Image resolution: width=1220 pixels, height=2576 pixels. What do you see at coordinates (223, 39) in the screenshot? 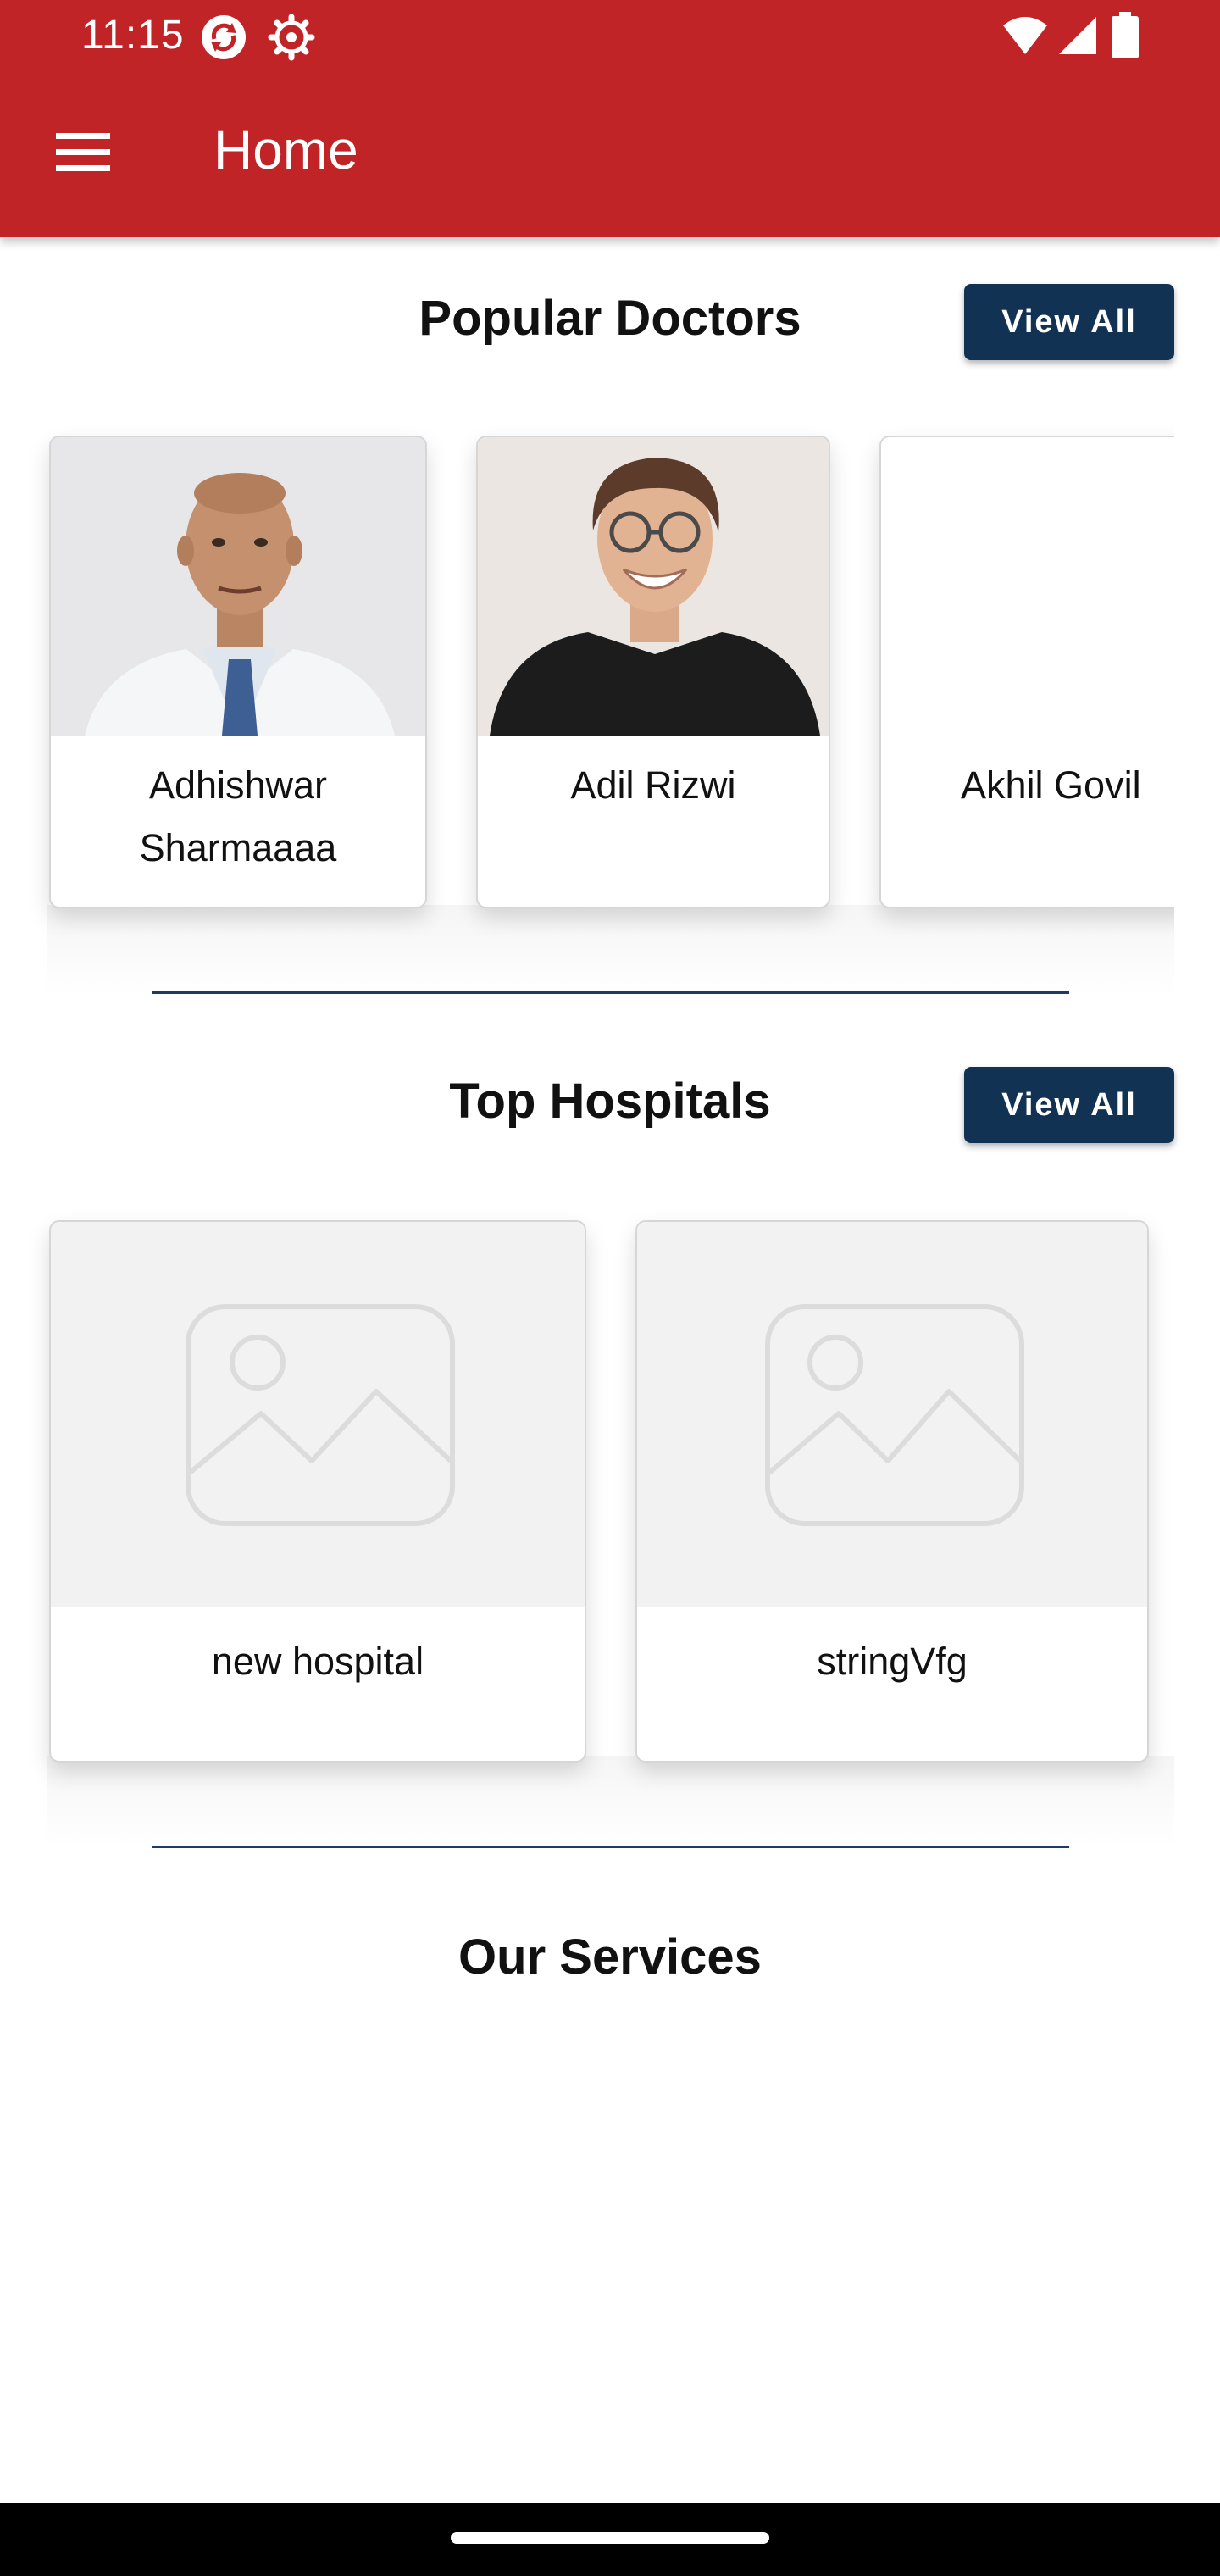
I see `sync-icon` at bounding box center [223, 39].